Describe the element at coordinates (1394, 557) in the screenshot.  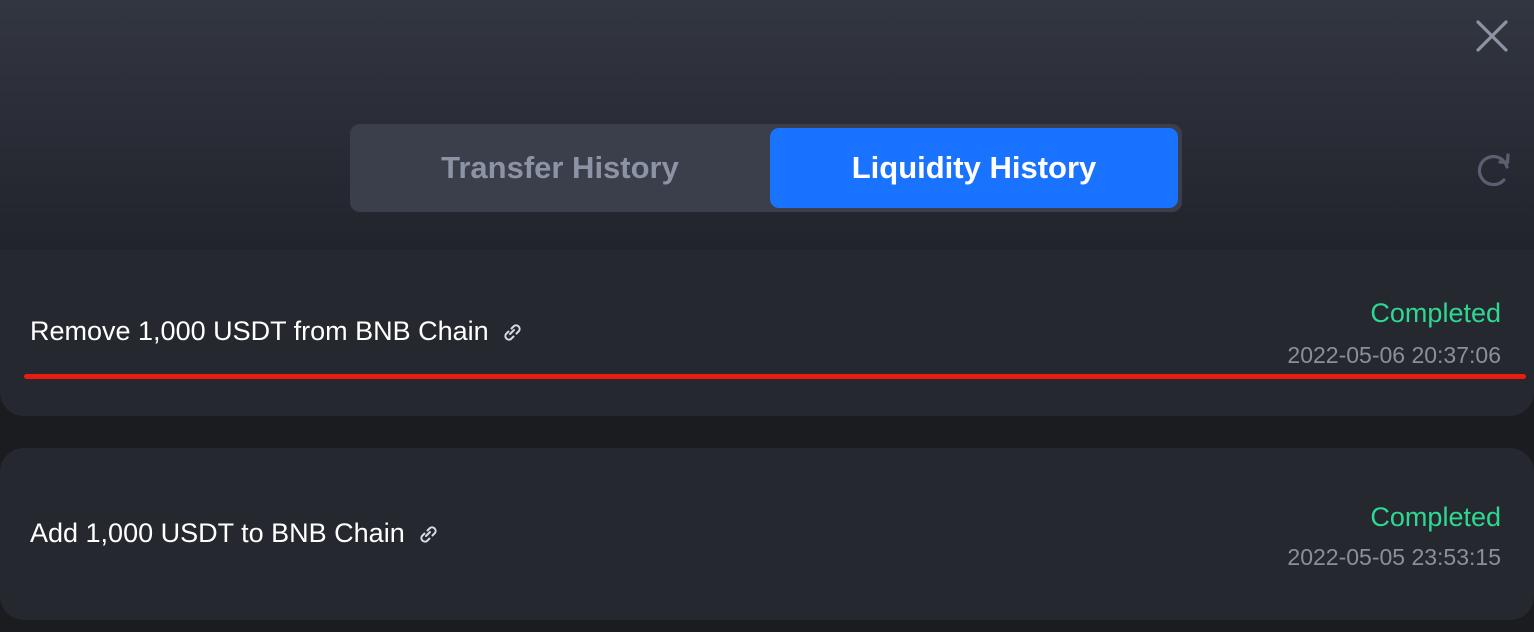
I see `history-item-timestamp: 2022-05-05 23:53:15` at that location.